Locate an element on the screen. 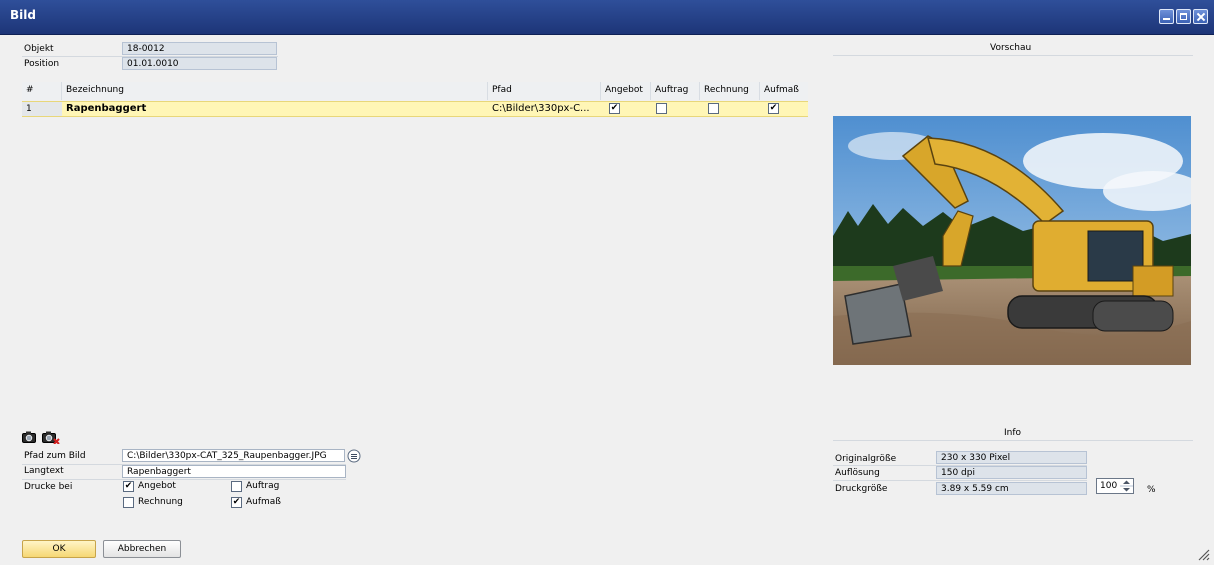  preview-title: Vorschau is located at coordinates (1011, 48).